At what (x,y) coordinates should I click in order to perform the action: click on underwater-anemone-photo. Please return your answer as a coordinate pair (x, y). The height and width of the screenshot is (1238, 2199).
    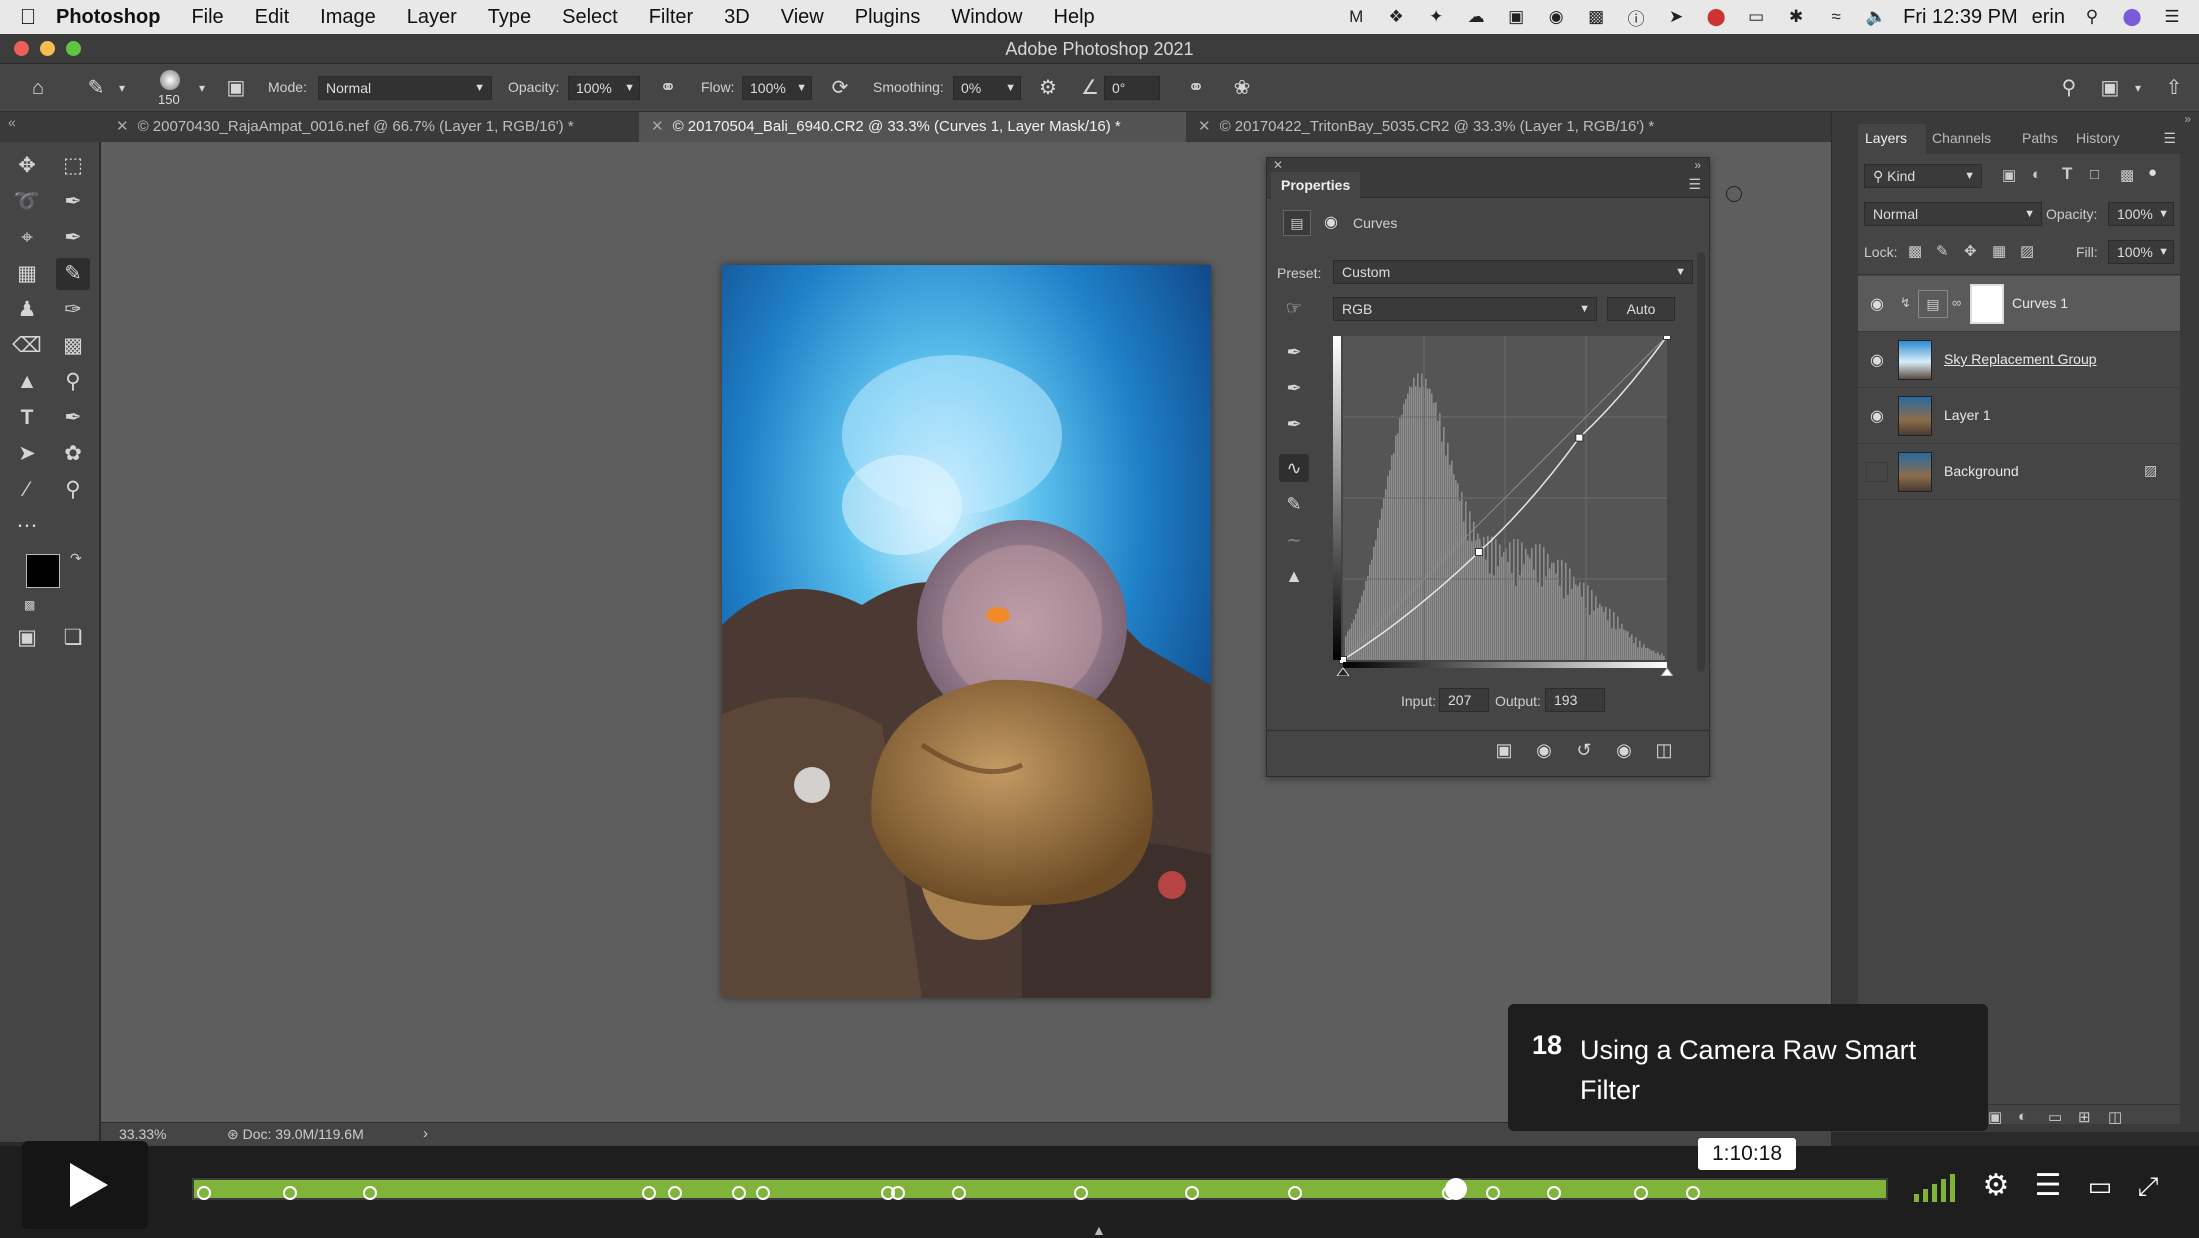
    Looking at the image, I should click on (966, 631).